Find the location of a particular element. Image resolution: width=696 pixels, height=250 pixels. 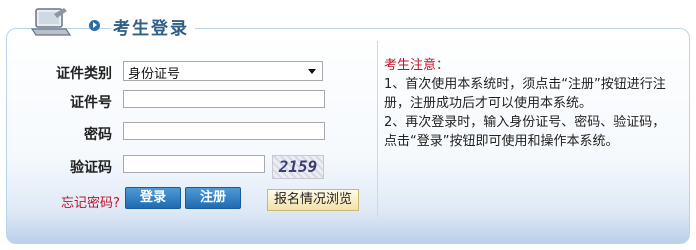

login-button: 登录 is located at coordinates (153, 198).